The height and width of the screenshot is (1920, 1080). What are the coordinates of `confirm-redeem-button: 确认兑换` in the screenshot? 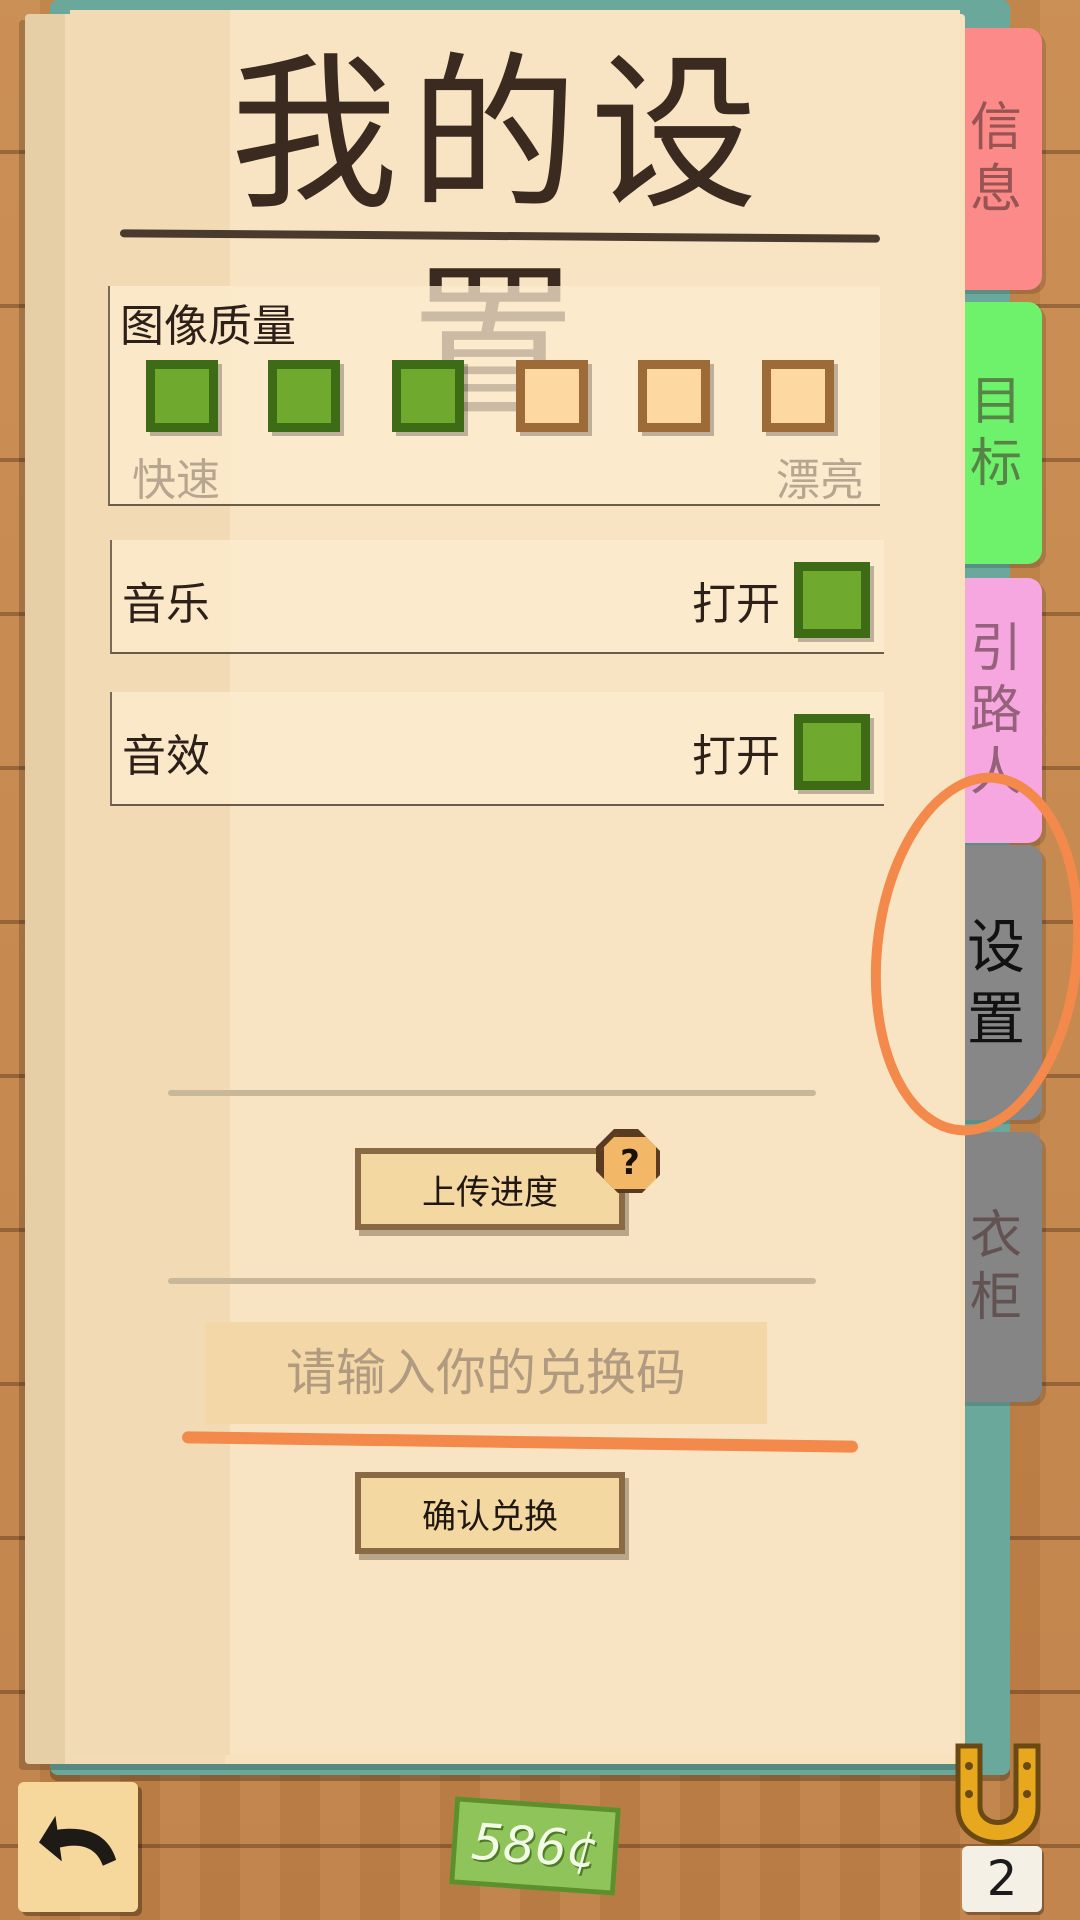 It's located at (490, 1513).